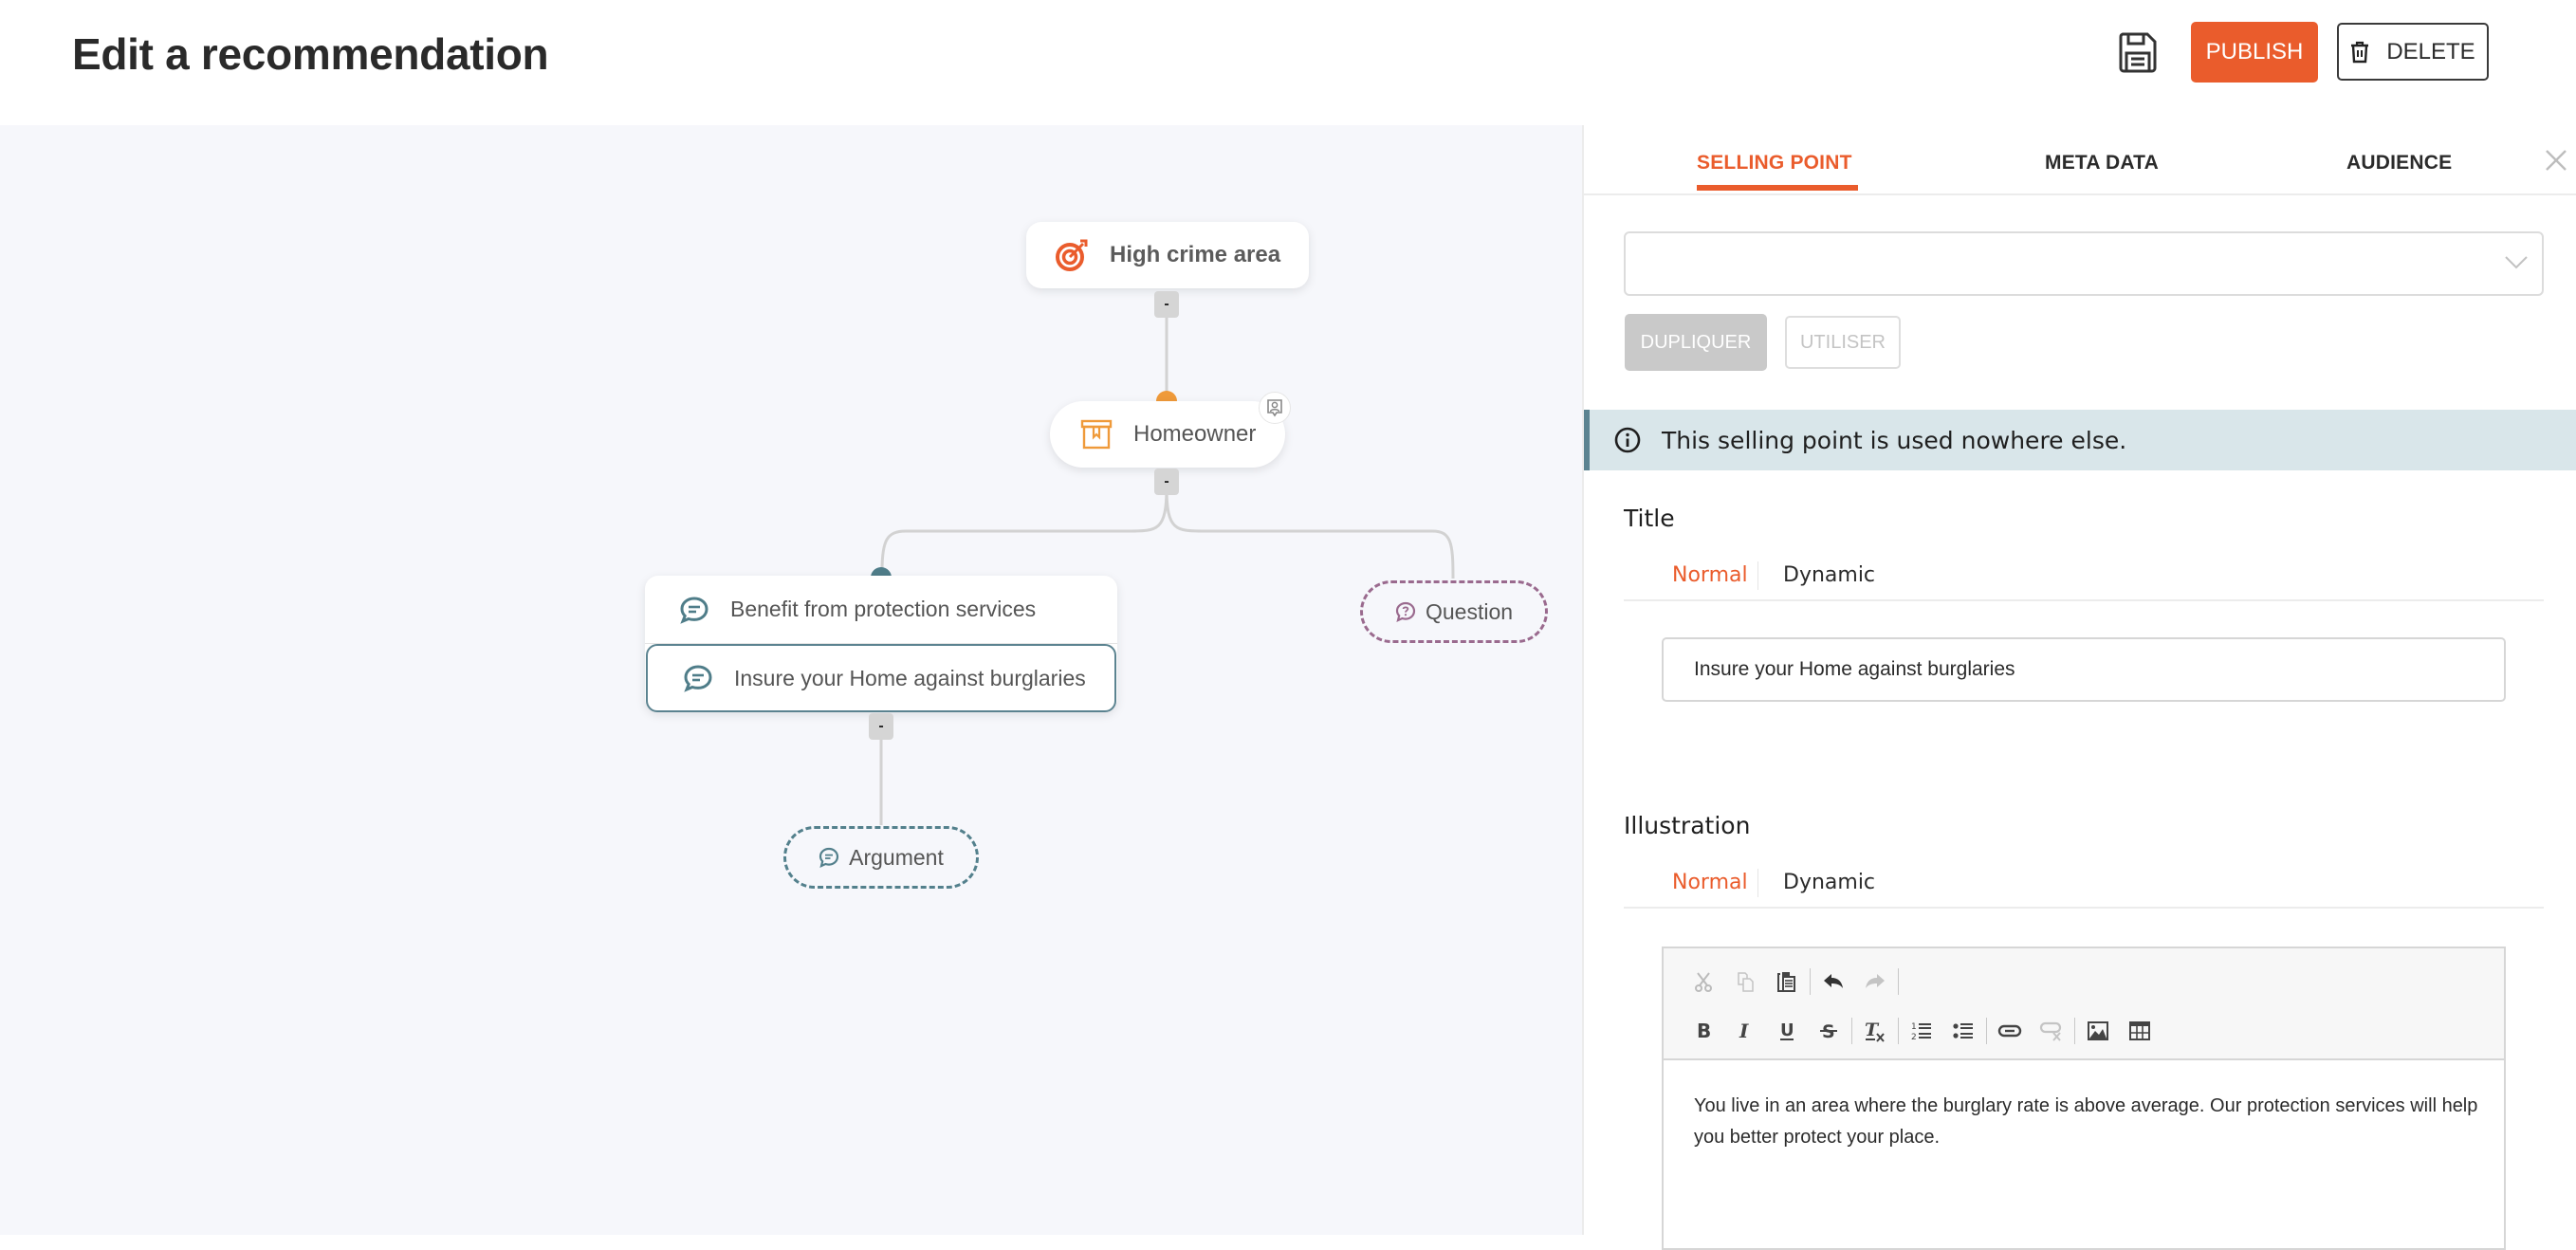  I want to click on svg-text: B, so click(1704, 1030).